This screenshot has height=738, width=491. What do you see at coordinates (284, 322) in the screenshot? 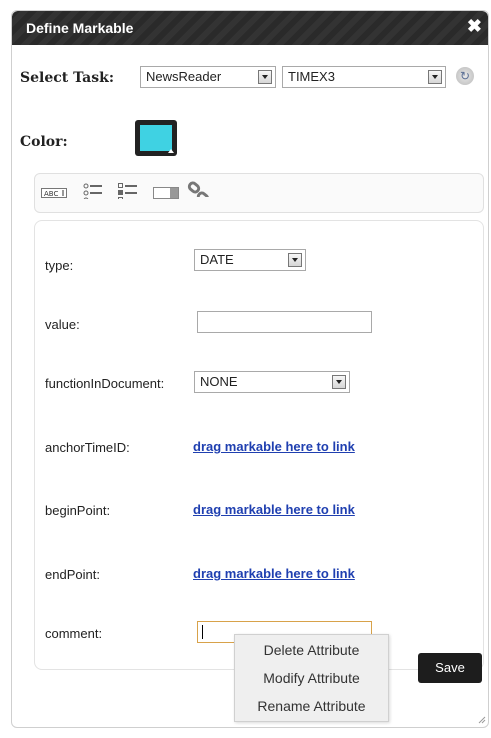
I see `value-input` at bounding box center [284, 322].